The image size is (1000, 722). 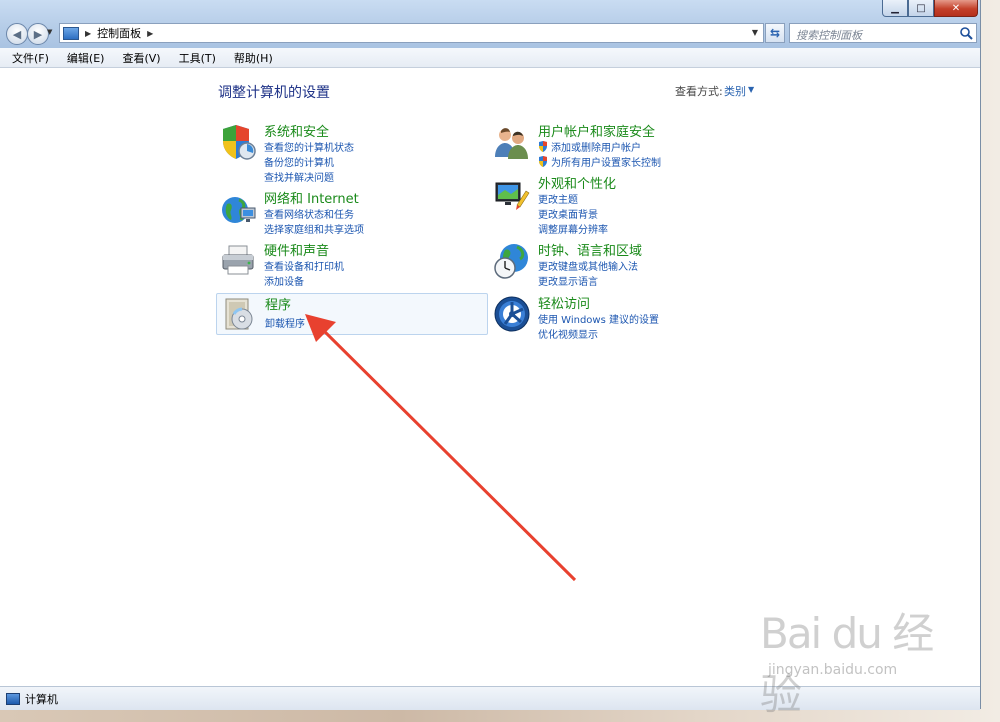 I want to click on category-user-accounts: 用户帐户和家庭安全 添加或删除用户帐户 为所有用户设置家长控制, so click(x=626, y=146).